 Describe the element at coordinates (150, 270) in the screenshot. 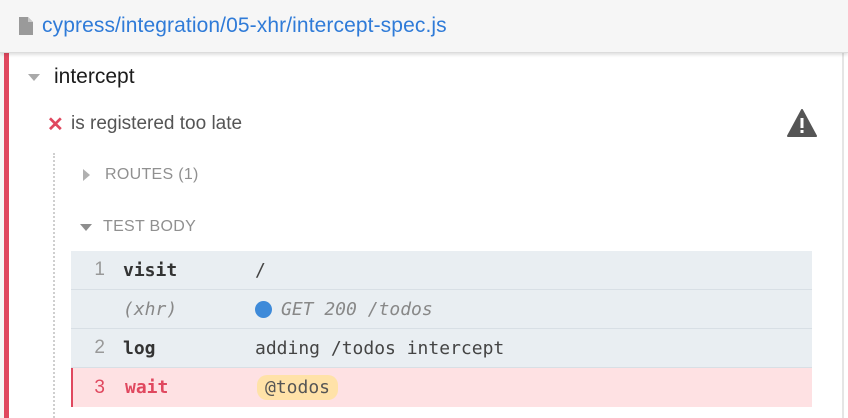

I see `command-name: visit` at that location.